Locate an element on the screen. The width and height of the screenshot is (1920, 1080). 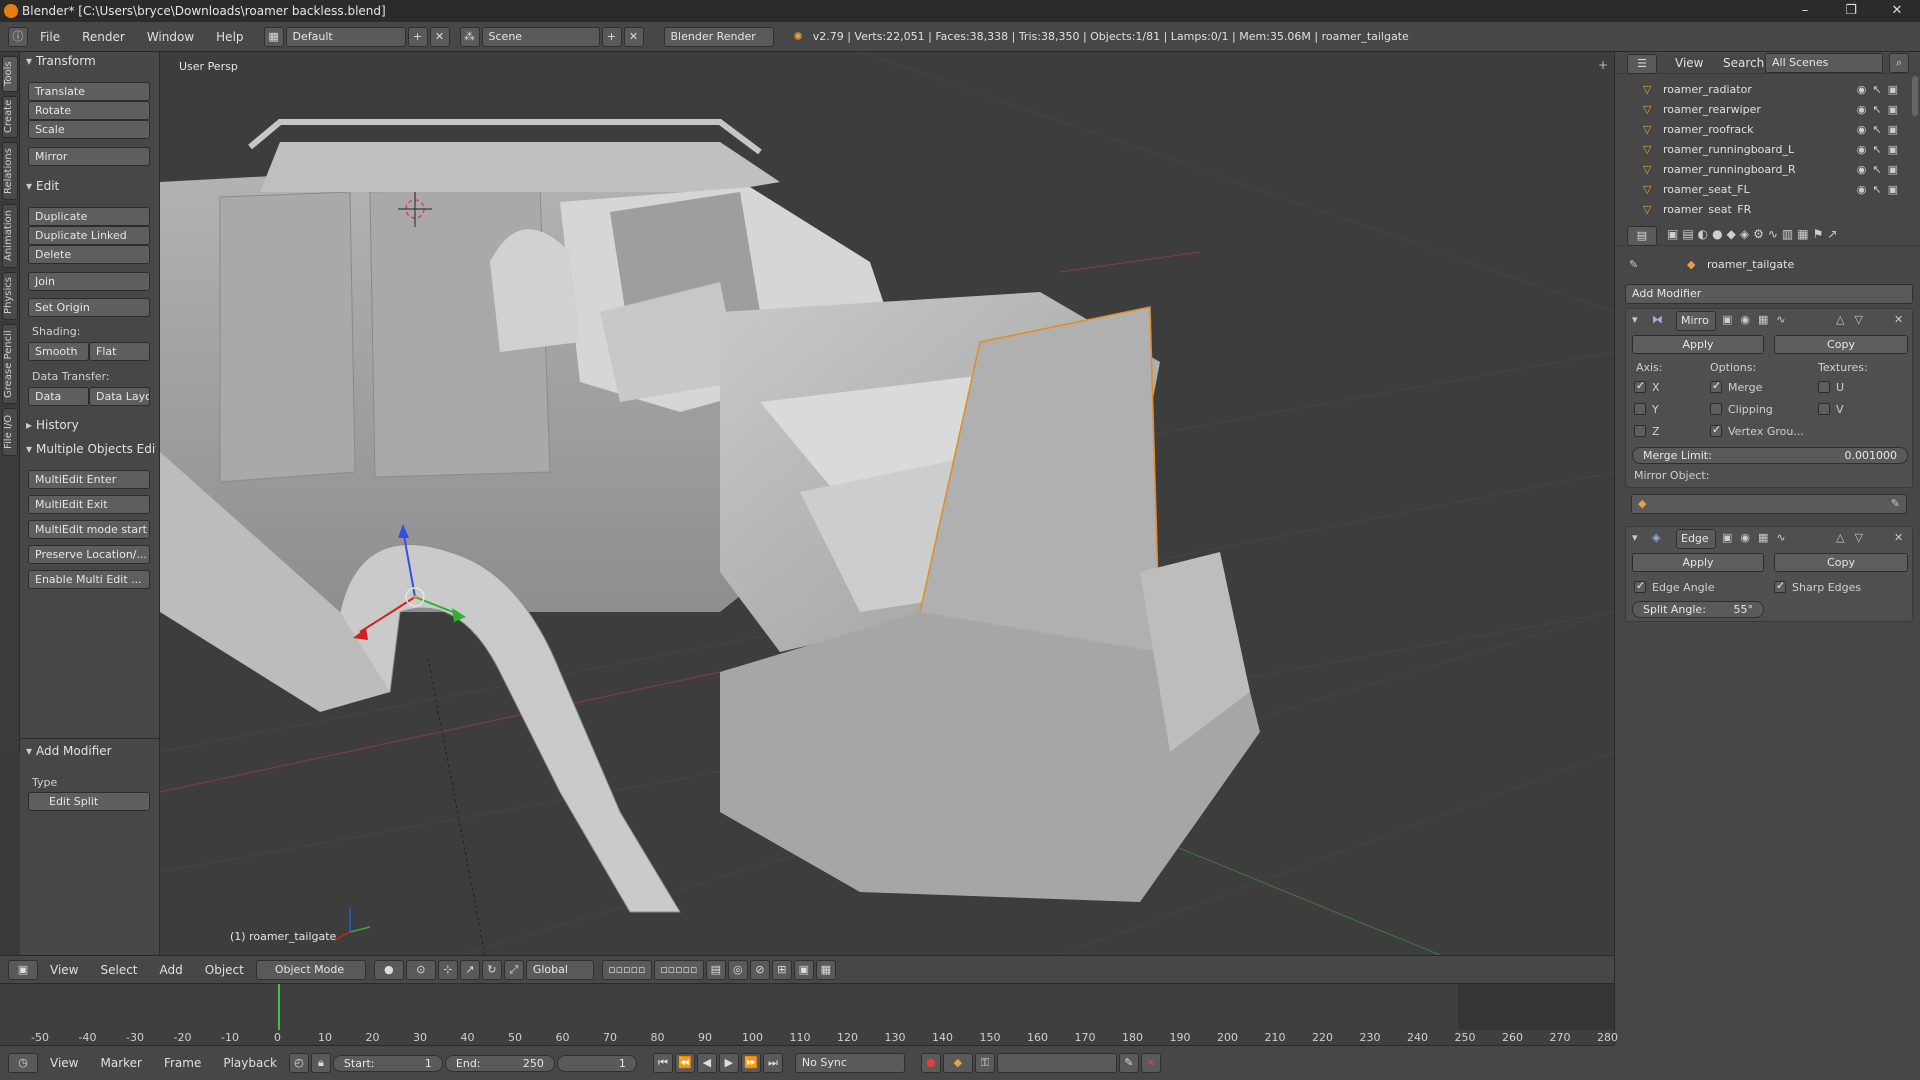
merge-checkbox is located at coordinates (1716, 386).